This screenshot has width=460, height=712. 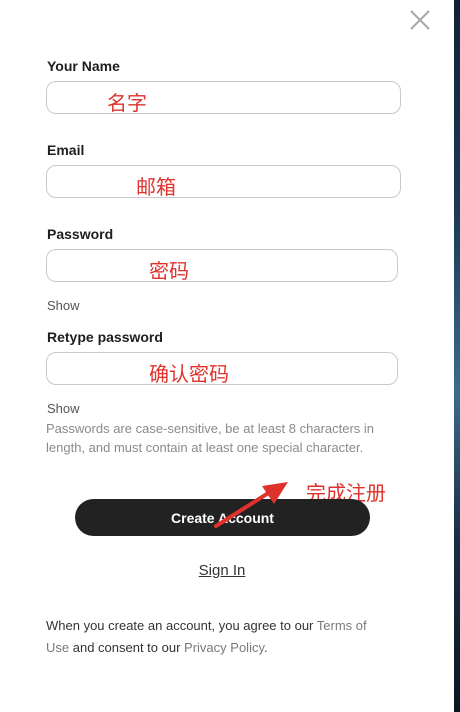 What do you see at coordinates (223, 97) in the screenshot?
I see `name-field` at bounding box center [223, 97].